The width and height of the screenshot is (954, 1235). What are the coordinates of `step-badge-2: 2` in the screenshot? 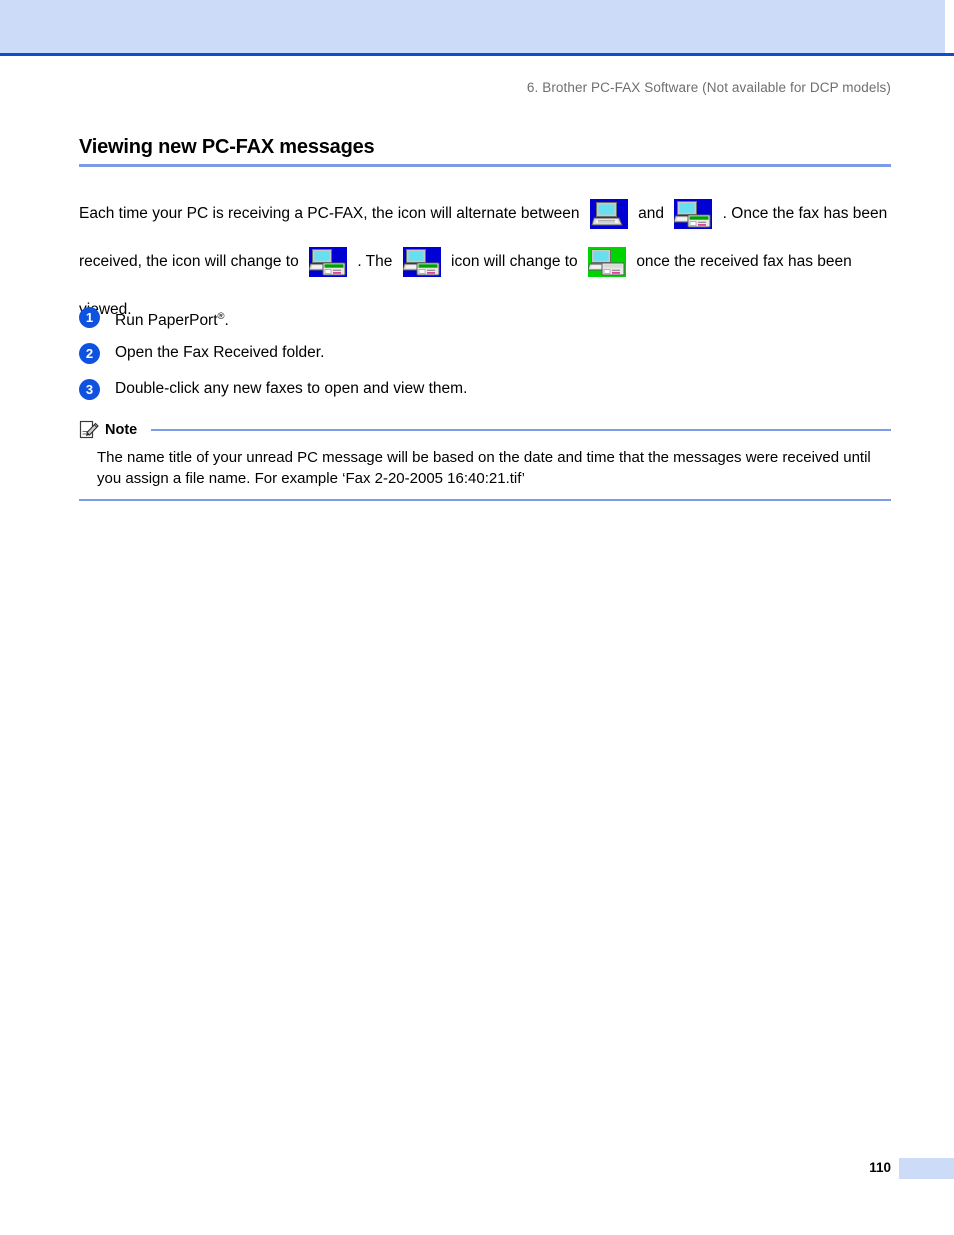 It's located at (89, 353).